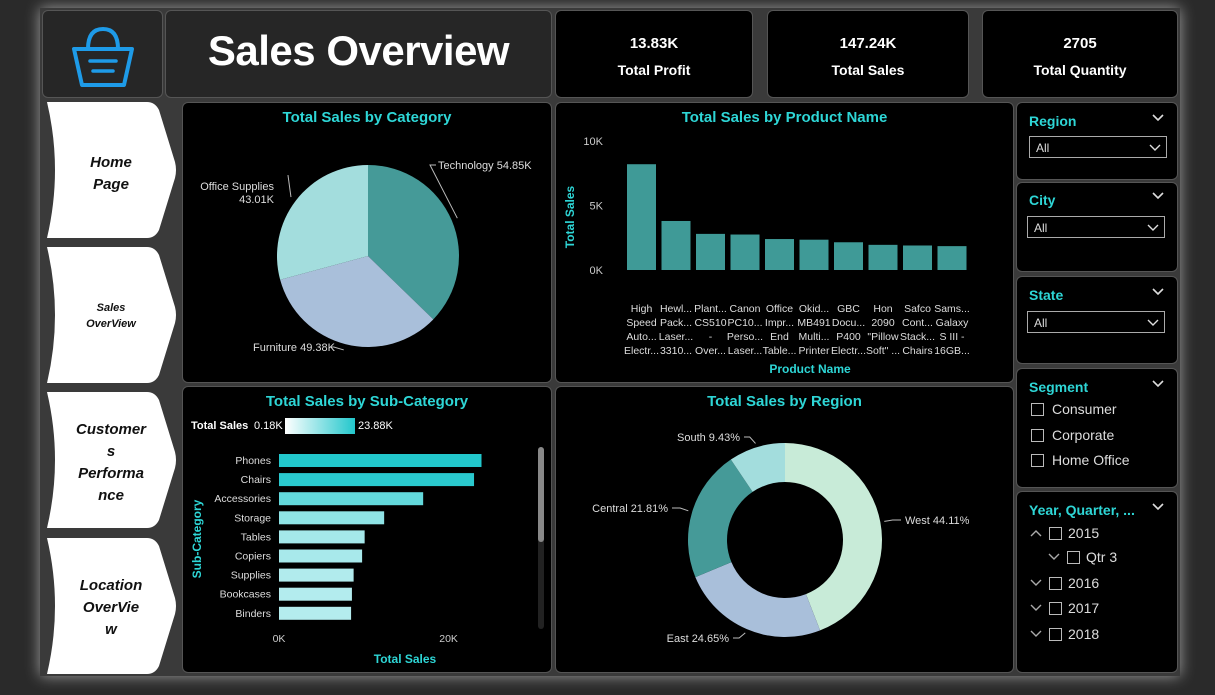  I want to click on chevron-up-icon, so click(1036, 533).